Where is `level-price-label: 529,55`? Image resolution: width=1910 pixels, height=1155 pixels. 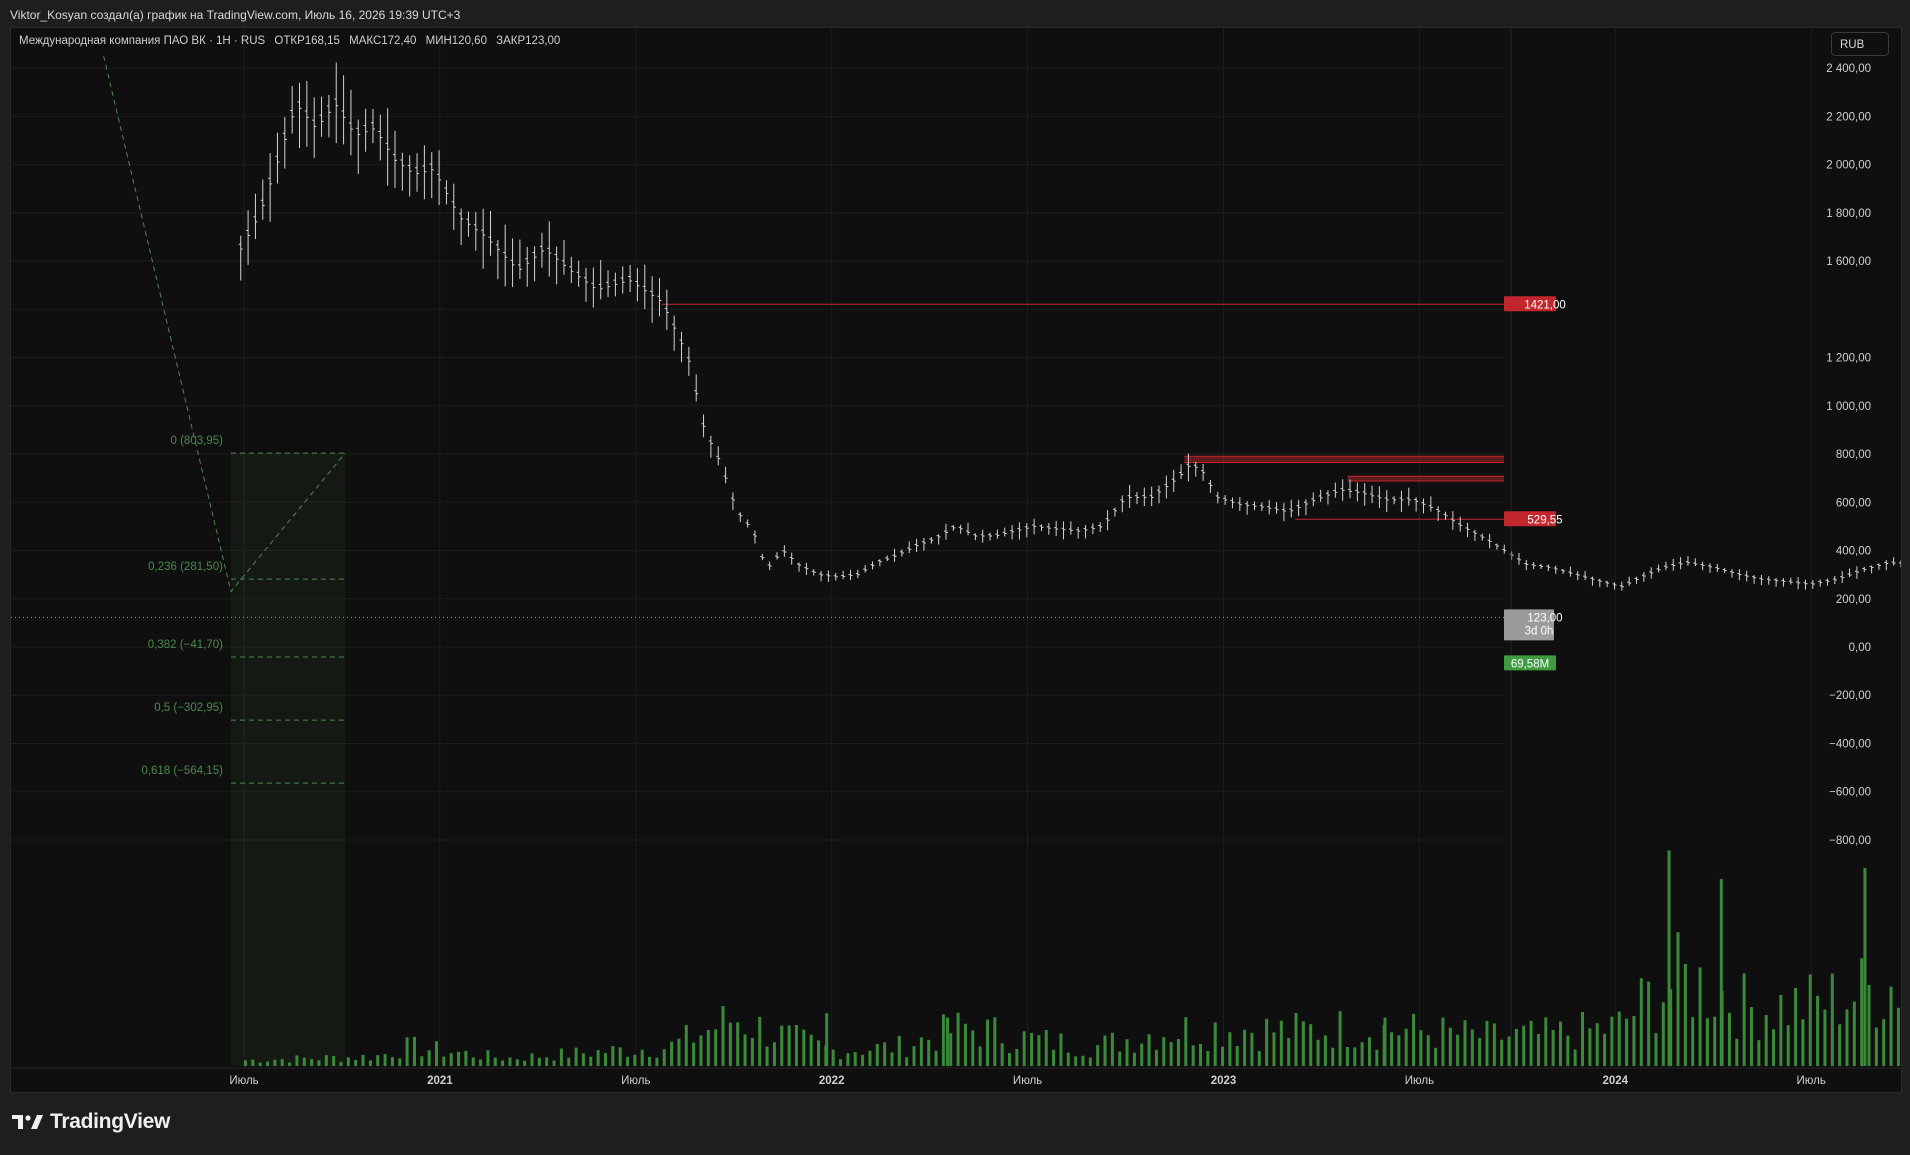
level-price-label: 529,55 is located at coordinates (1544, 520).